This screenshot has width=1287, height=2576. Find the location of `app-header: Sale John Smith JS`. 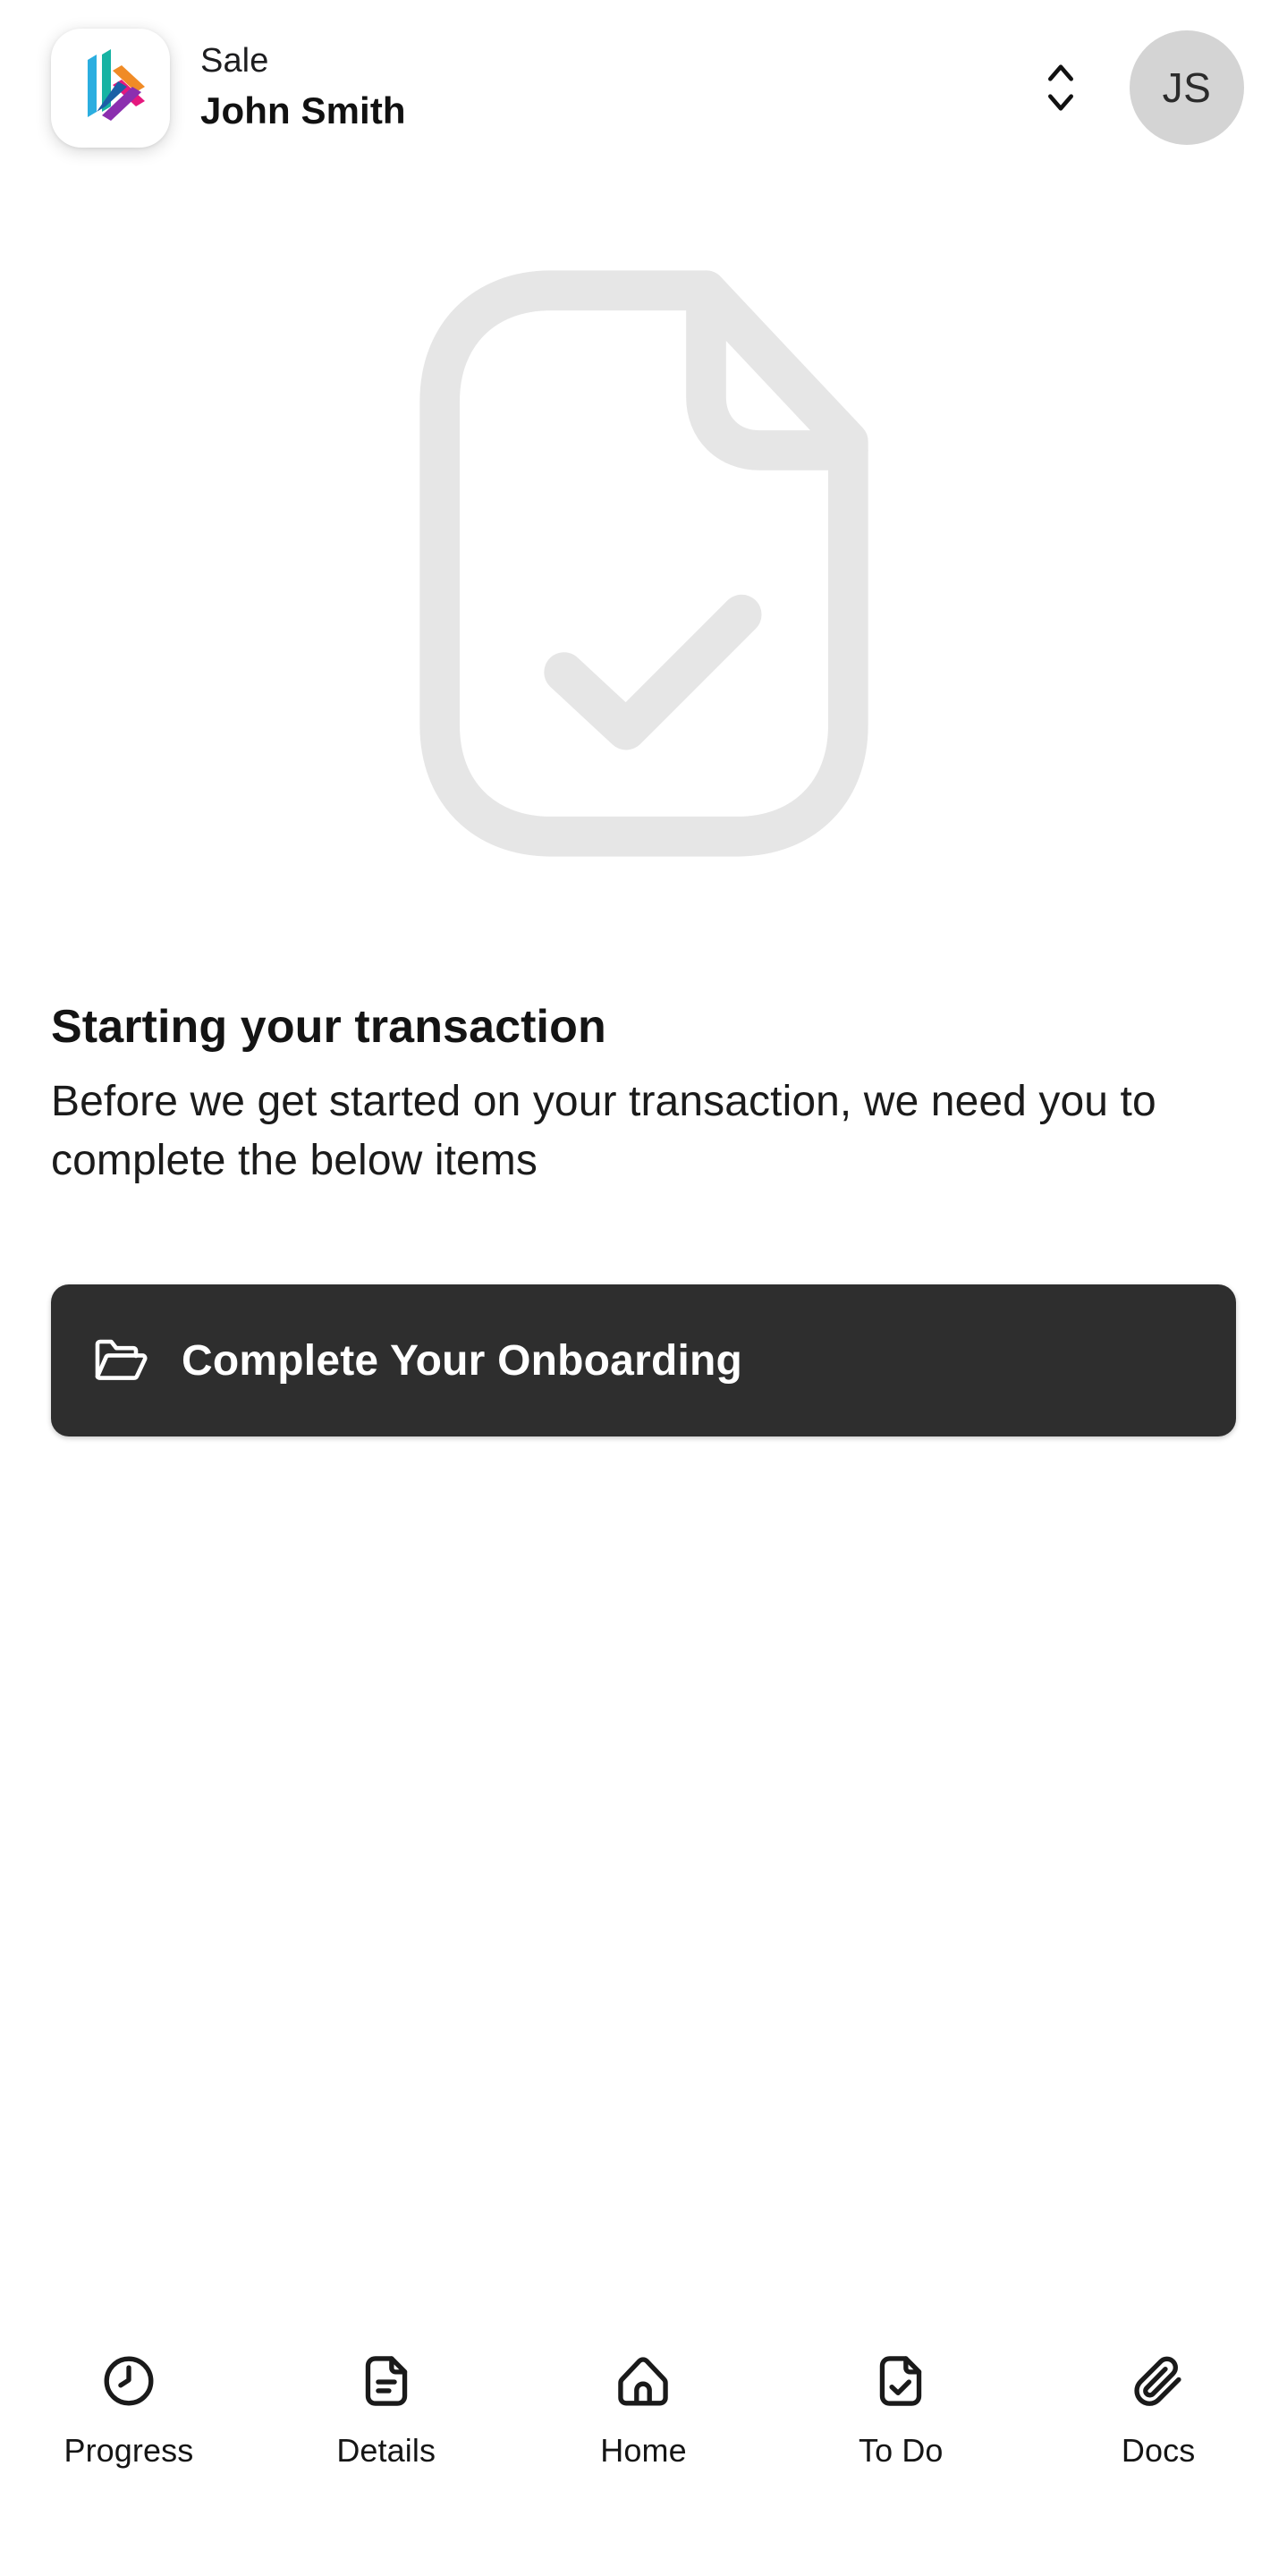

app-header: Sale John Smith JS is located at coordinates (643, 87).